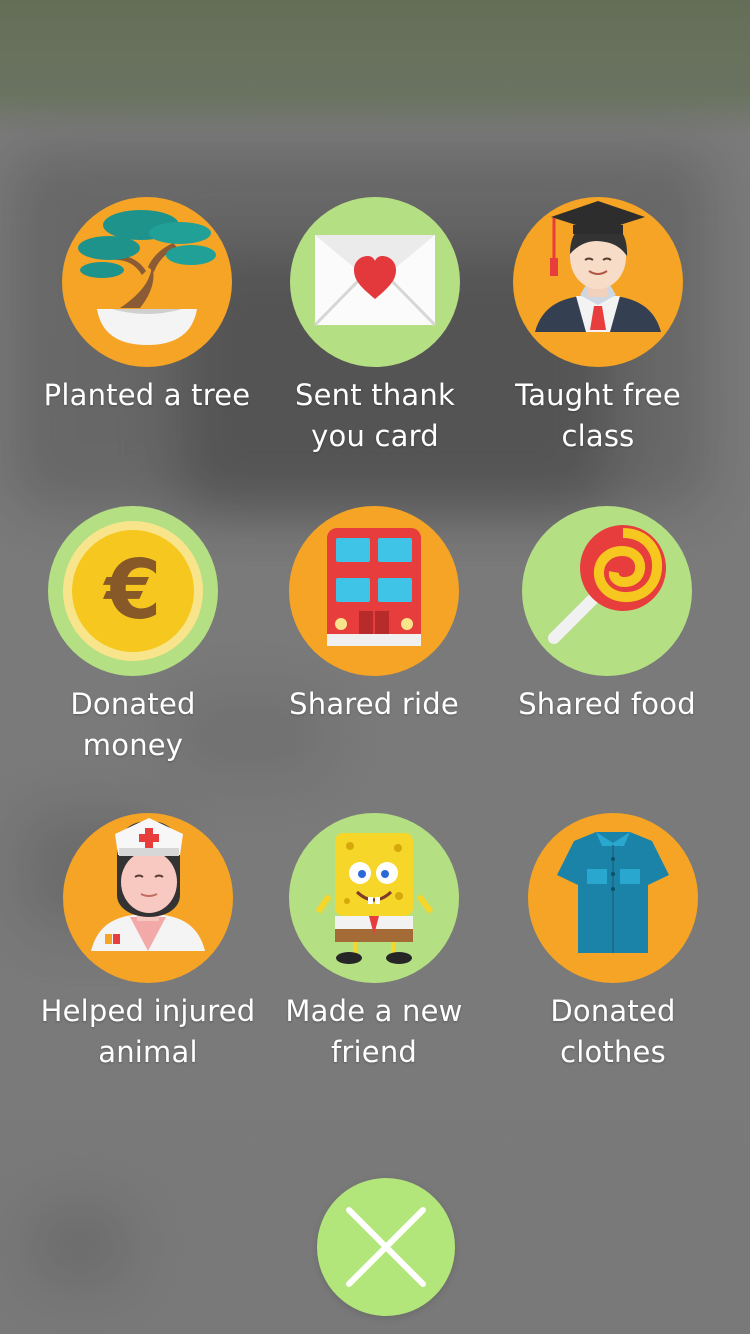 The image size is (750, 1334). Describe the element at coordinates (133, 724) in the screenshot. I see `activity-label: Donated money` at that location.